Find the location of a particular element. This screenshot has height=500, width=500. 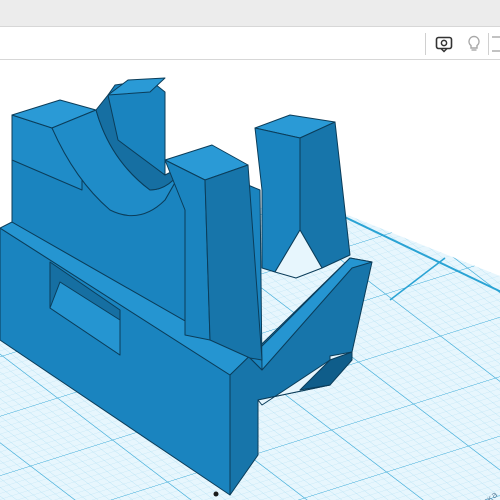

origin-marker is located at coordinates (216, 494).